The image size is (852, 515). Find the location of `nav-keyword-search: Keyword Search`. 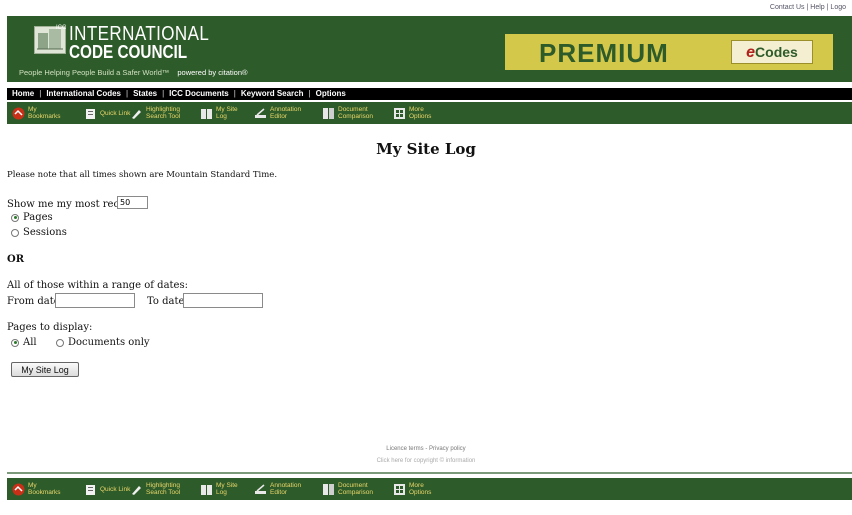

nav-keyword-search: Keyword Search is located at coordinates (272, 94).